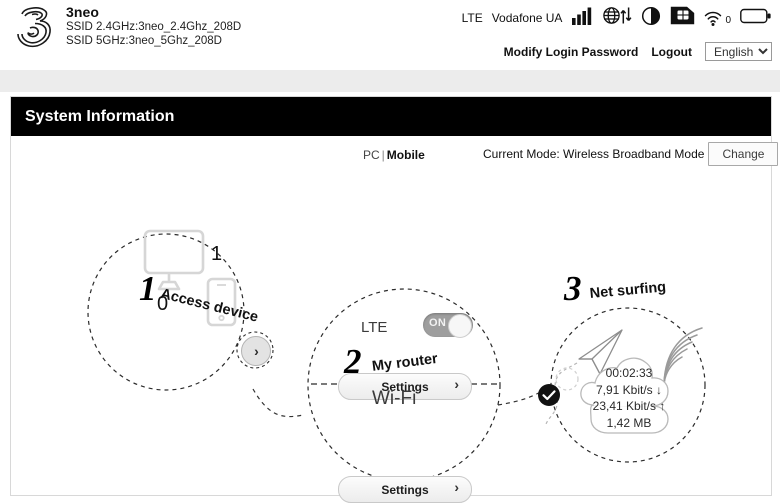  I want to click on wifi-settings-label: Settings, so click(405, 489).